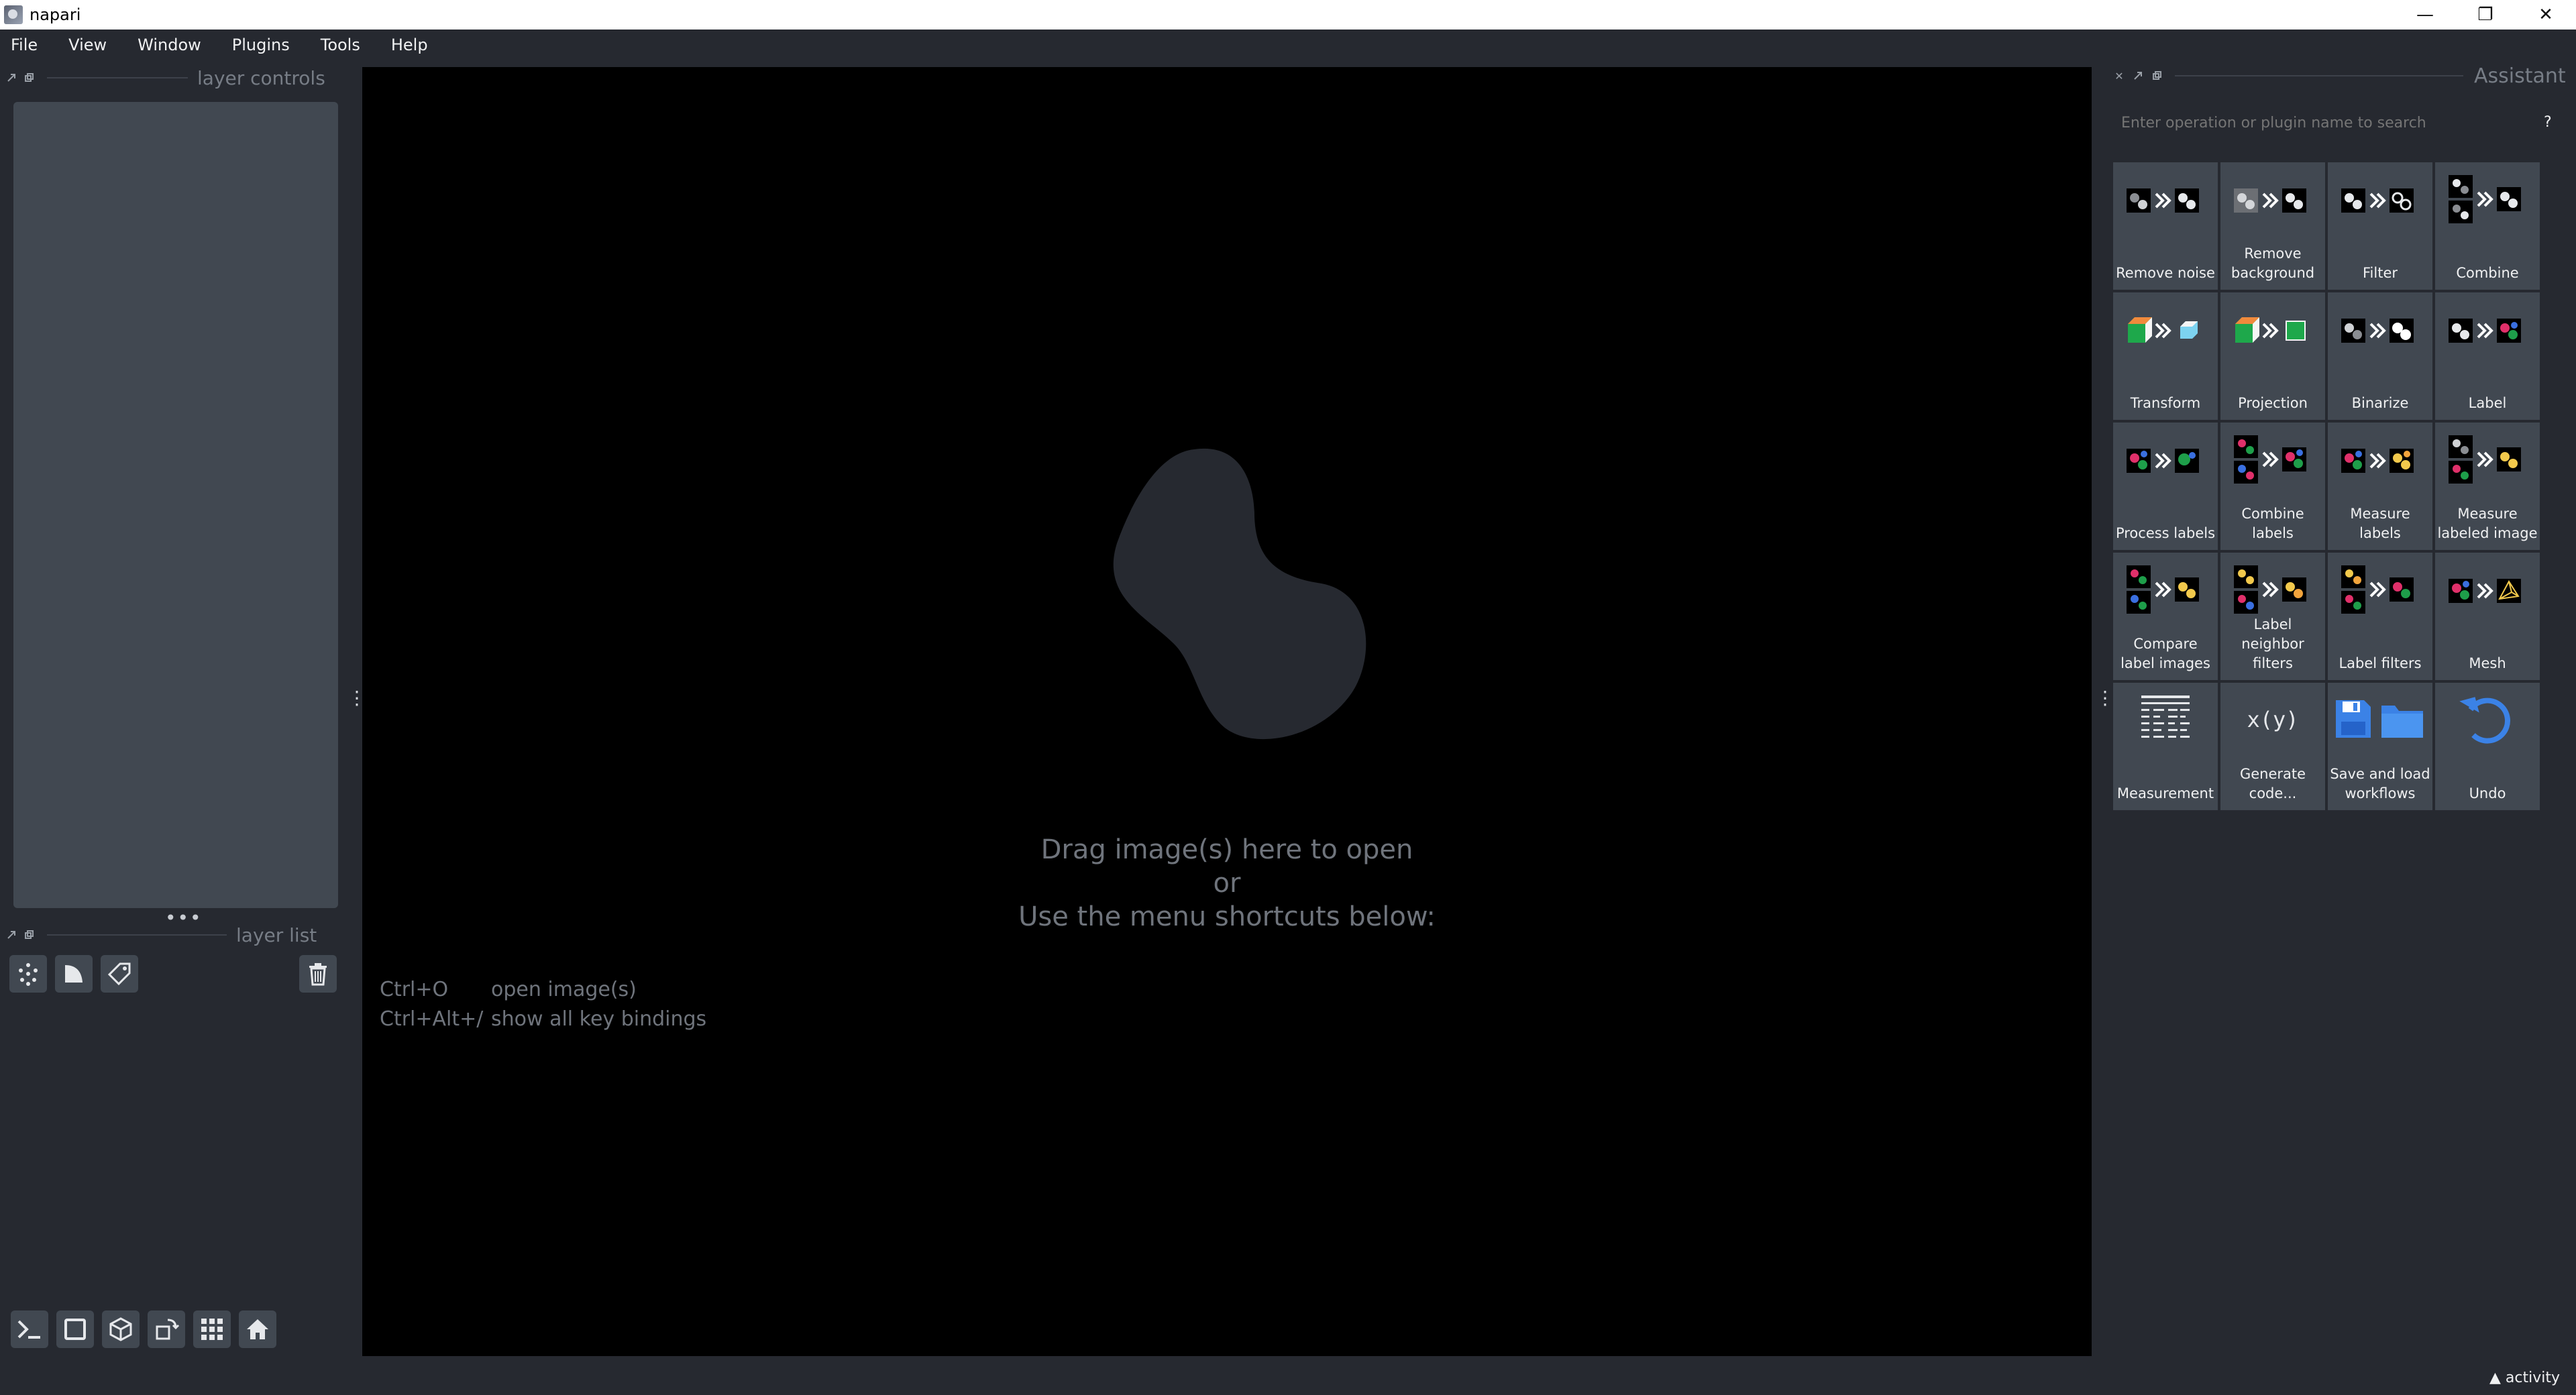 Image resolution: width=2576 pixels, height=1395 pixels. What do you see at coordinates (1239, 594) in the screenshot?
I see `napari-blob-logo` at bounding box center [1239, 594].